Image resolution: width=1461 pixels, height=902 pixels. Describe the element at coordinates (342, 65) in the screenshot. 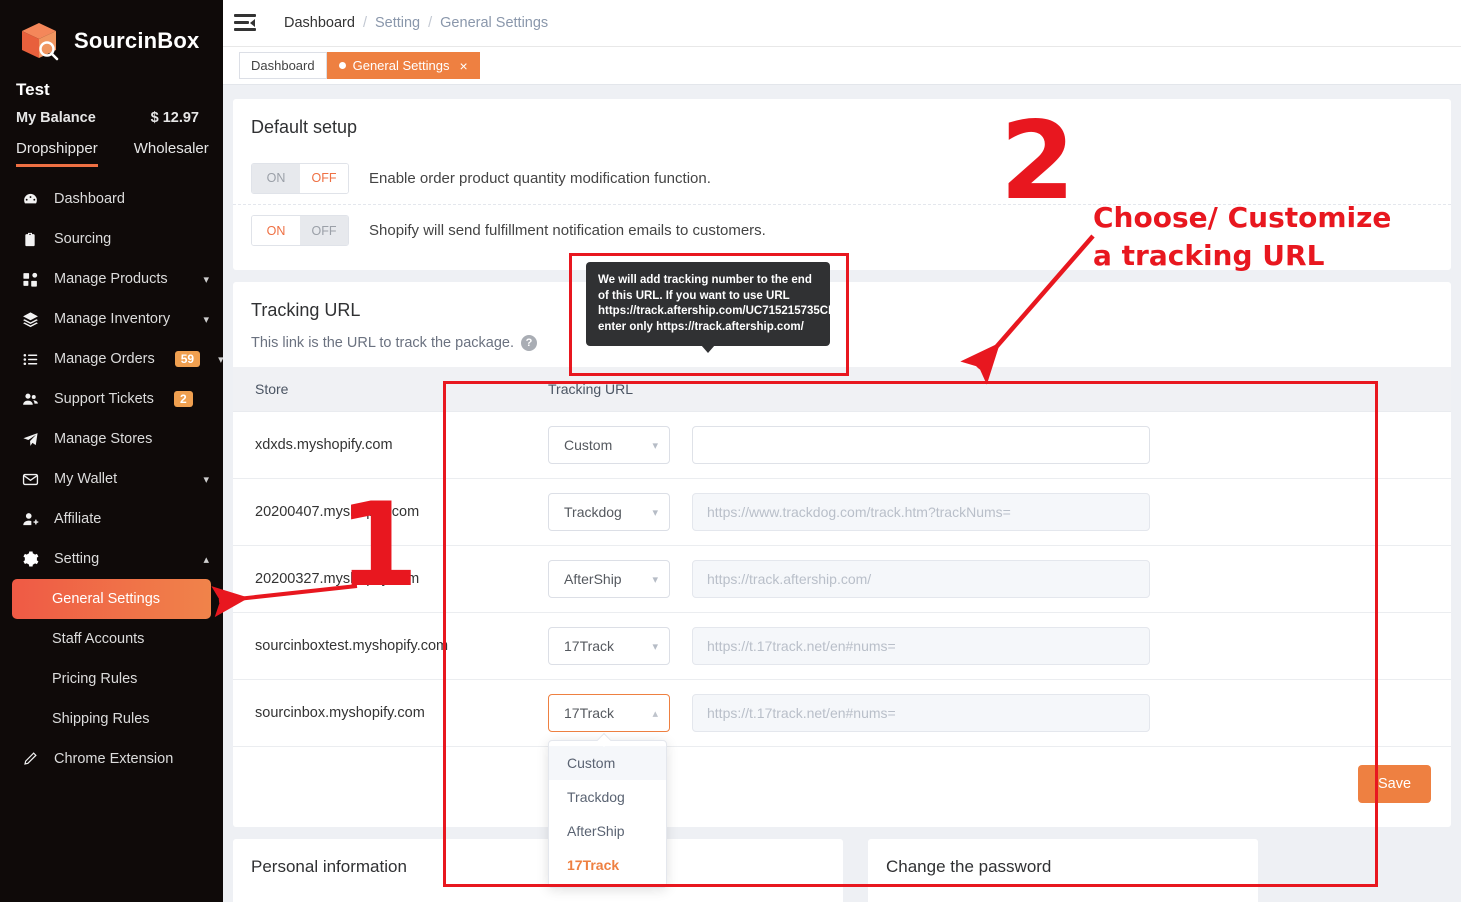

I see `tab-active-dot-icon` at that location.